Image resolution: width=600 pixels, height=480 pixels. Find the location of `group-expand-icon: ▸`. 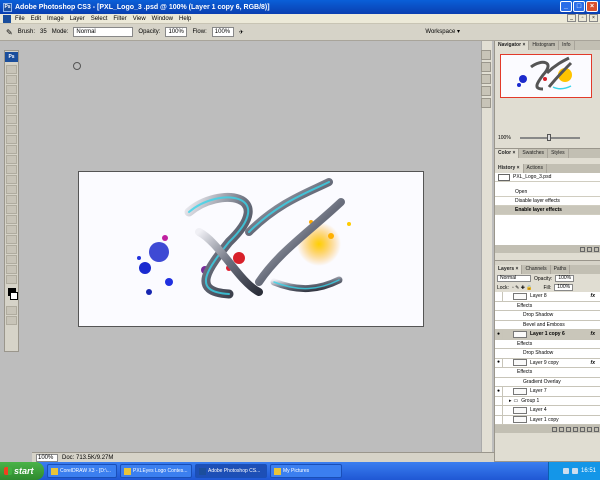

group-expand-icon: ▸ is located at coordinates (510, 401).